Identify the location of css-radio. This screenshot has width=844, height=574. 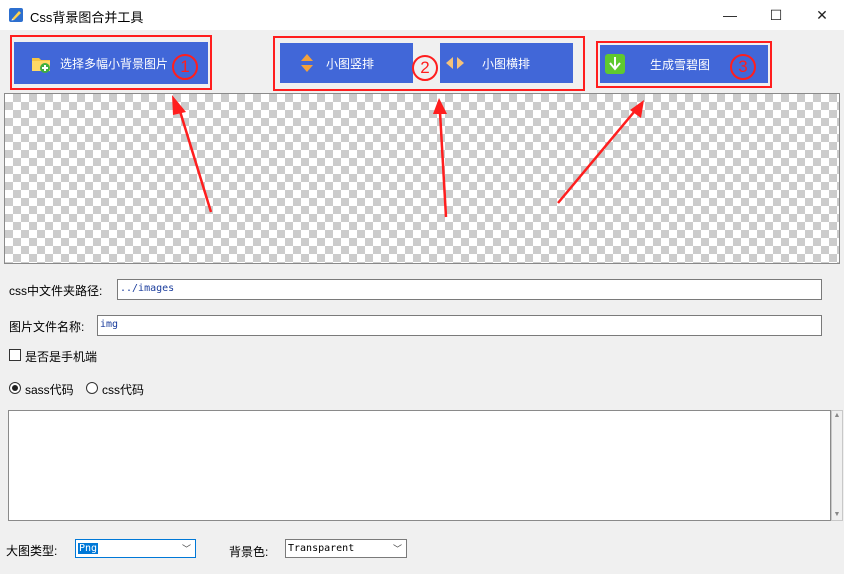
(92, 388).